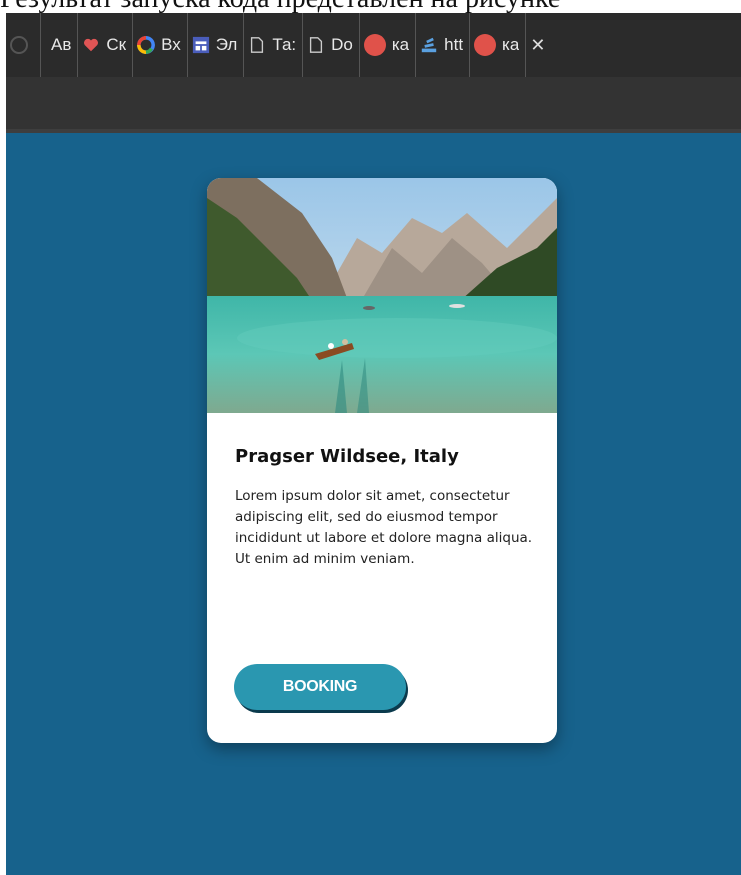  Describe the element at coordinates (226, 44) in the screenshot. I see `bookmark-label: Эл` at that location.